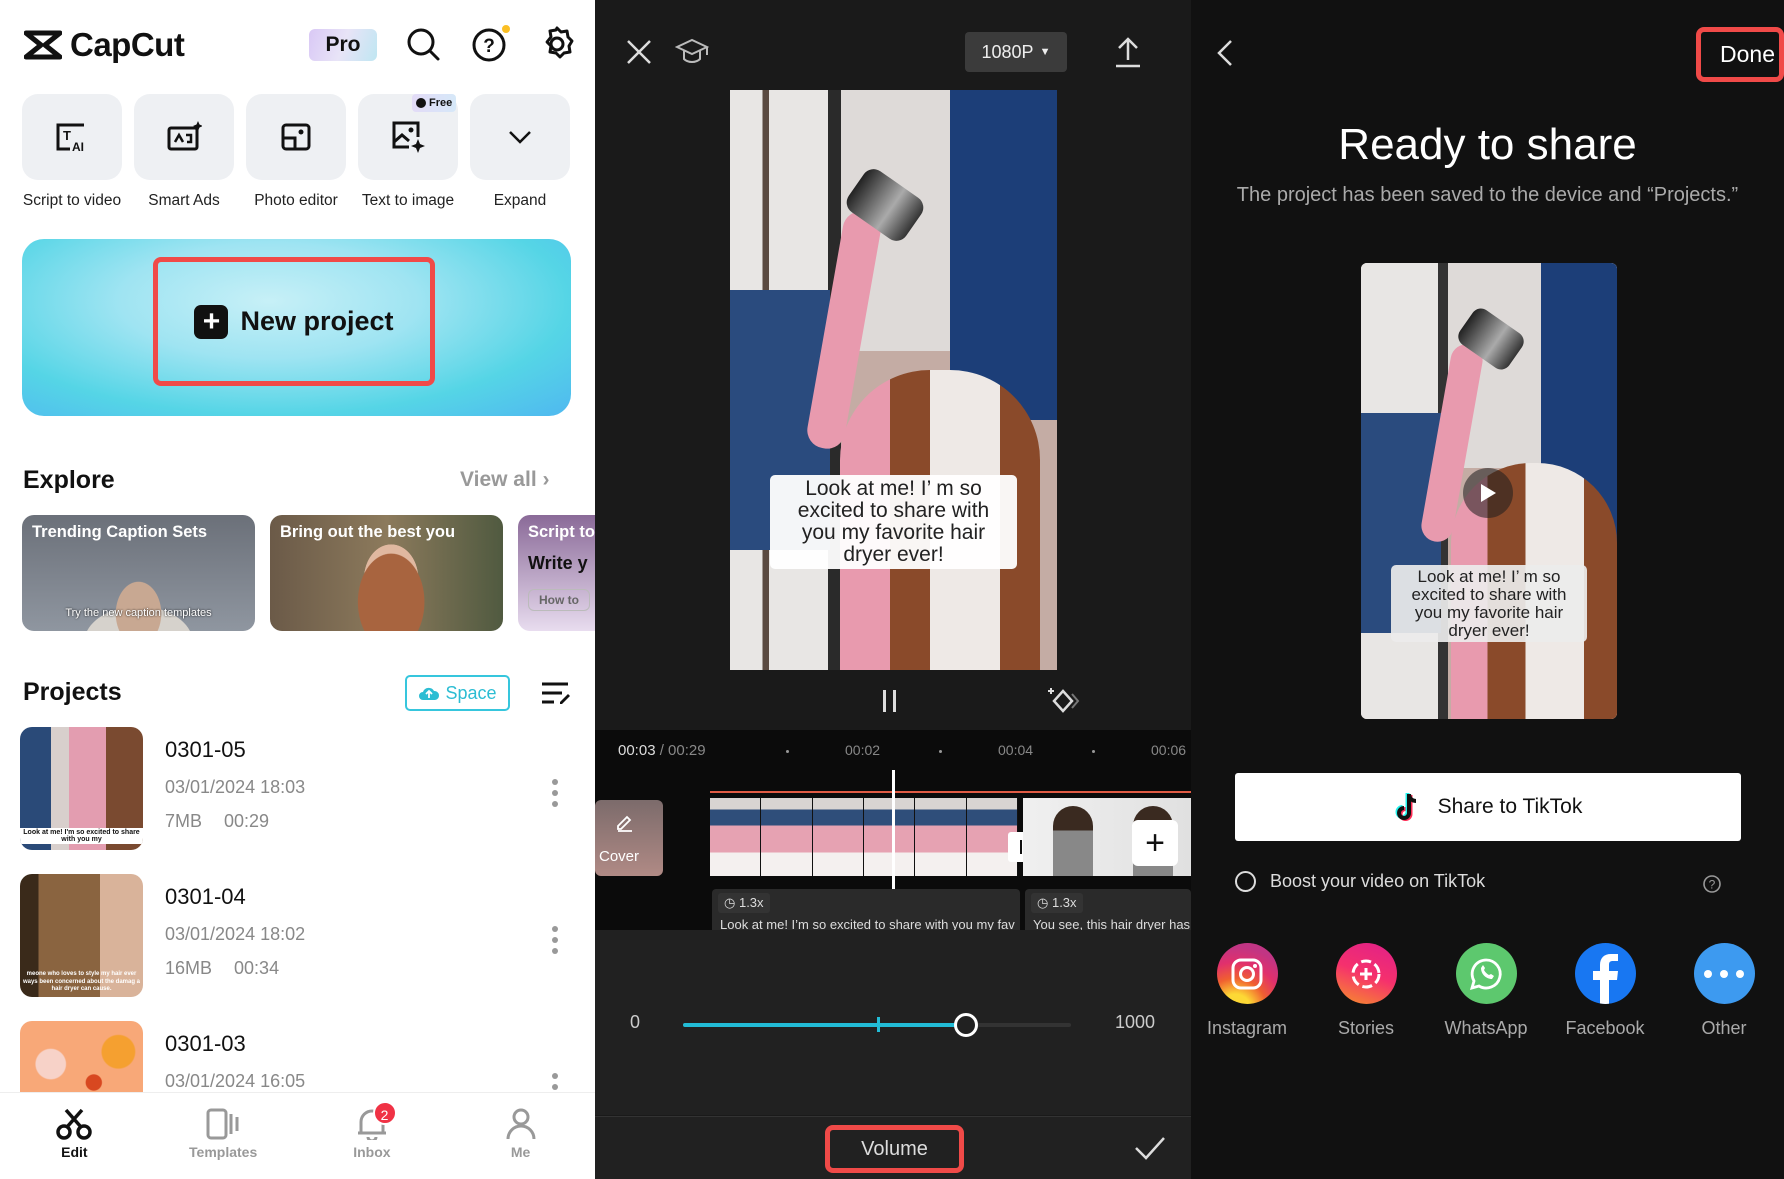 The height and width of the screenshot is (1179, 1784). Describe the element at coordinates (372, 1136) in the screenshot. I see `nav-inbox: 2 Inbox` at that location.